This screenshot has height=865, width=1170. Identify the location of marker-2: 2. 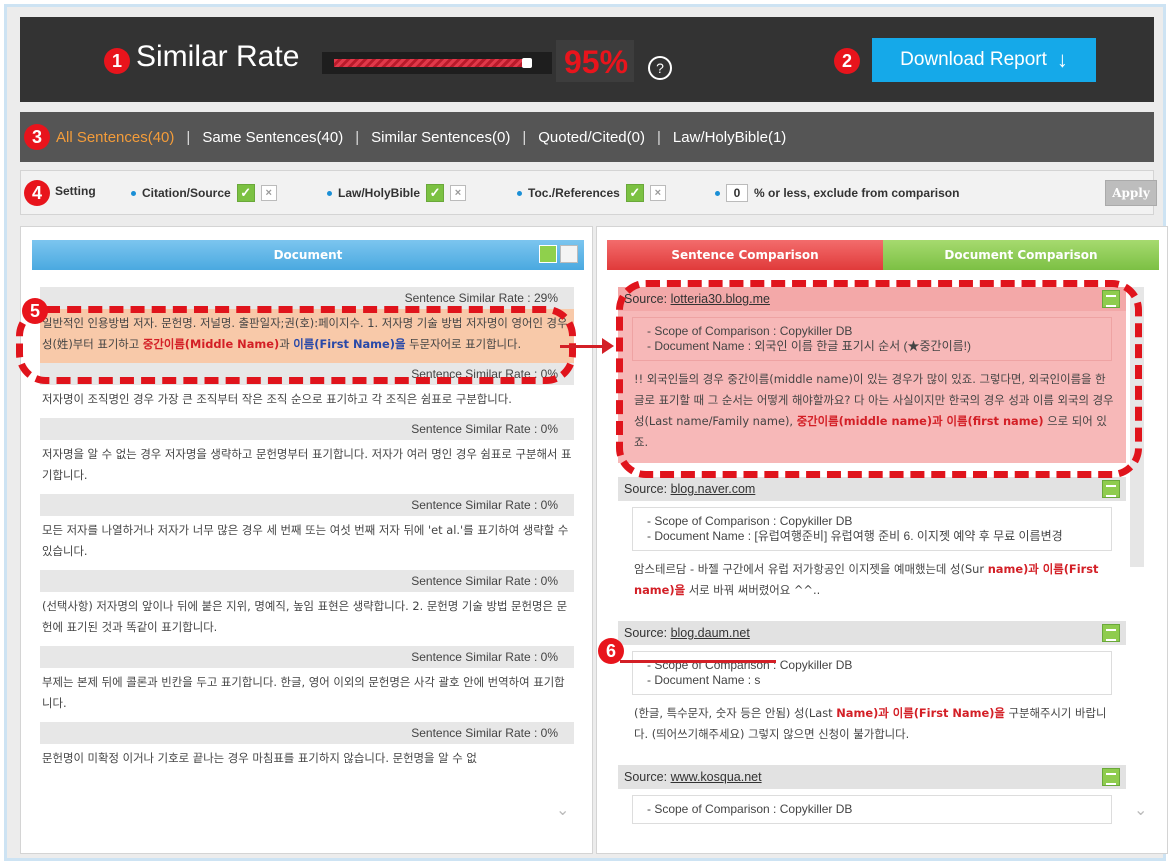
(847, 61).